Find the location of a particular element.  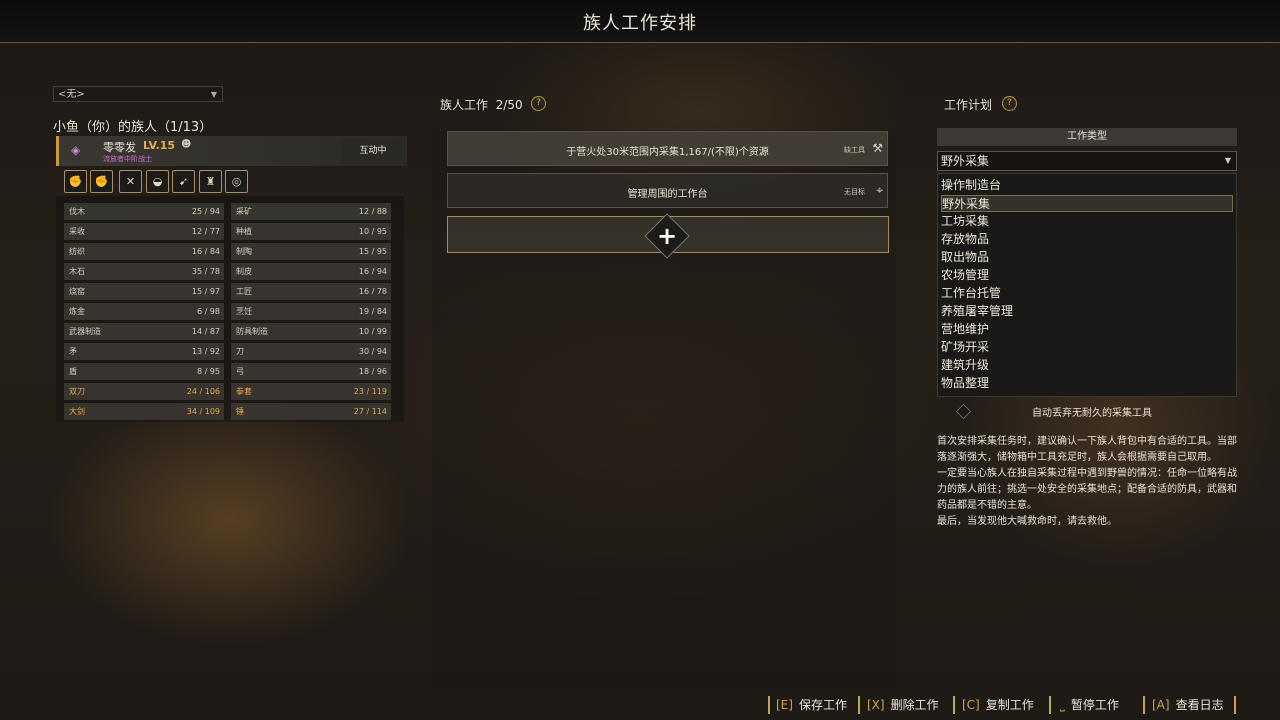

skill-row: 烧窑 15 / 97 is located at coordinates (144, 291).